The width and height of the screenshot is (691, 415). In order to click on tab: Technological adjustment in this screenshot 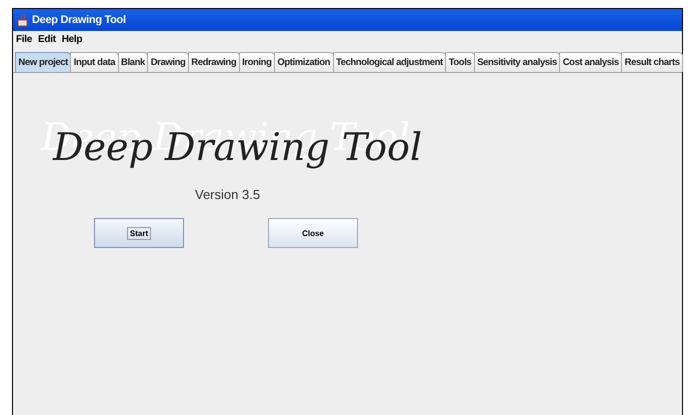, I will do `click(389, 62)`.